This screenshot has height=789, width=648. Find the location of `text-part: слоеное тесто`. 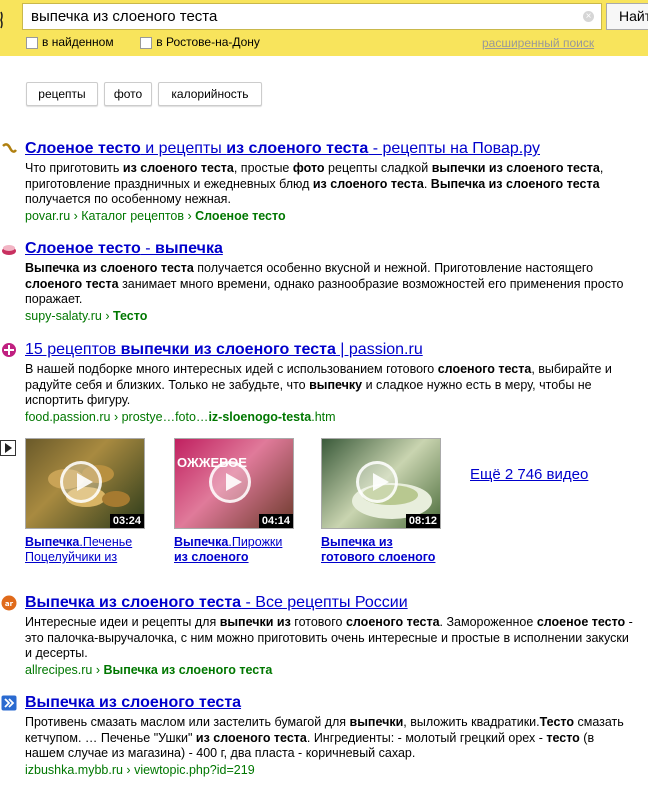

text-part: слоеное тесто is located at coordinates (581, 622).